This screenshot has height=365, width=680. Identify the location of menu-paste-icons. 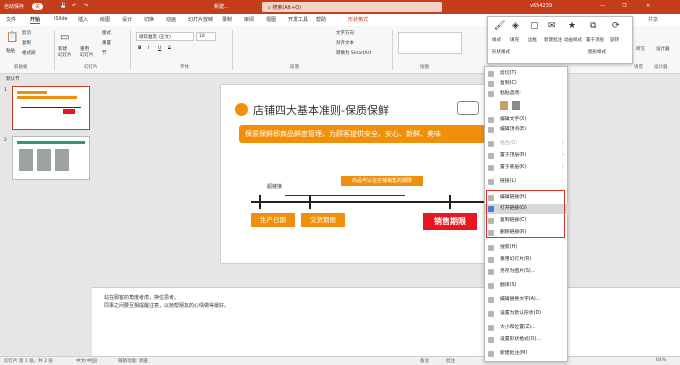
(527, 106).